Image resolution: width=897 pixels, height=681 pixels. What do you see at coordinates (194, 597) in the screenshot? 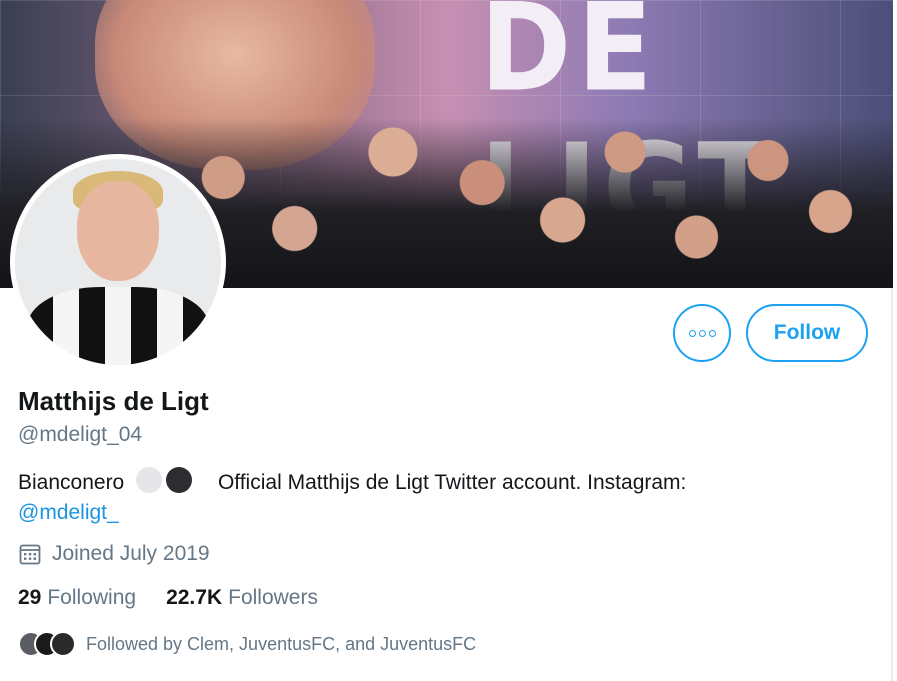
I see `followers-count: 22.7K` at bounding box center [194, 597].